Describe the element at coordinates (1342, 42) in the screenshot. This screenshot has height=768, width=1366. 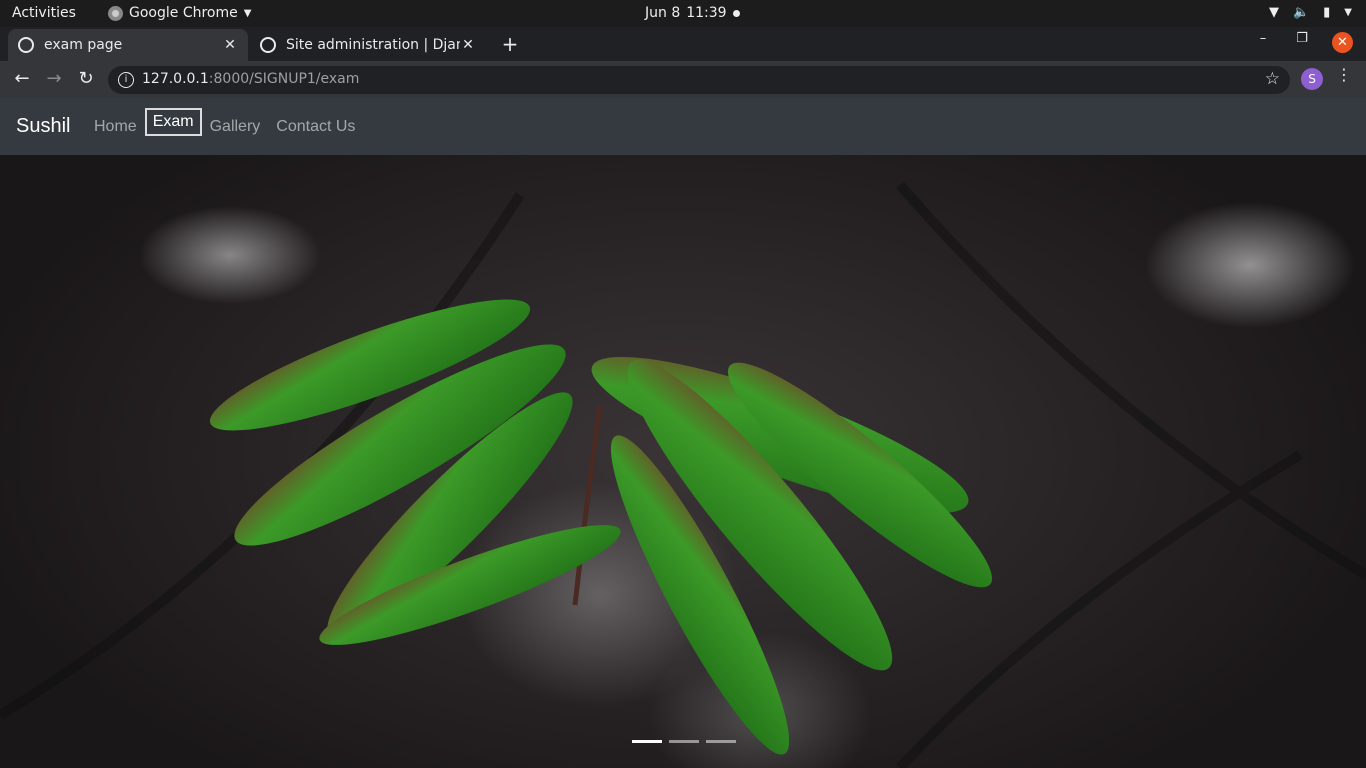
I see `close-window-button: ✕` at that location.